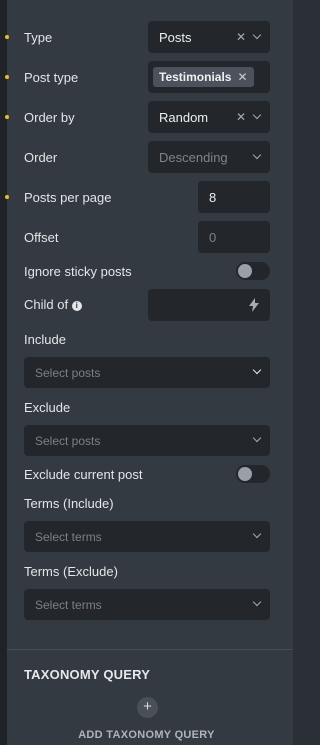  What do you see at coordinates (71, 571) in the screenshot?
I see `terms-exclude-label: Terms (Exclude)` at bounding box center [71, 571].